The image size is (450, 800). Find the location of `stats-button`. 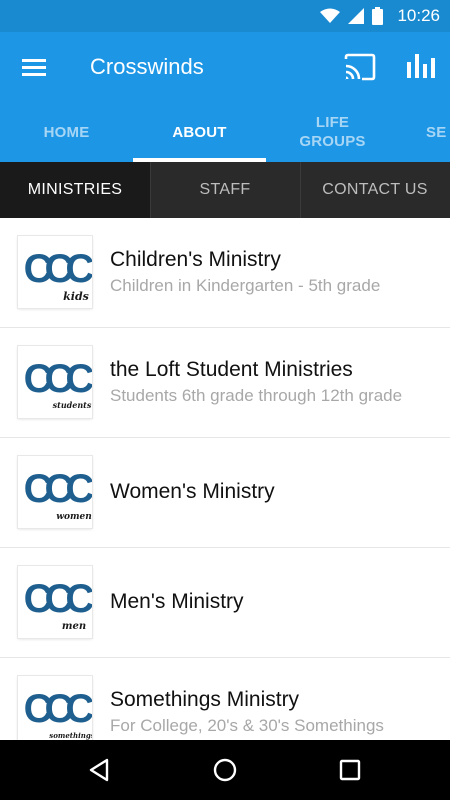

stats-button is located at coordinates (420, 67).